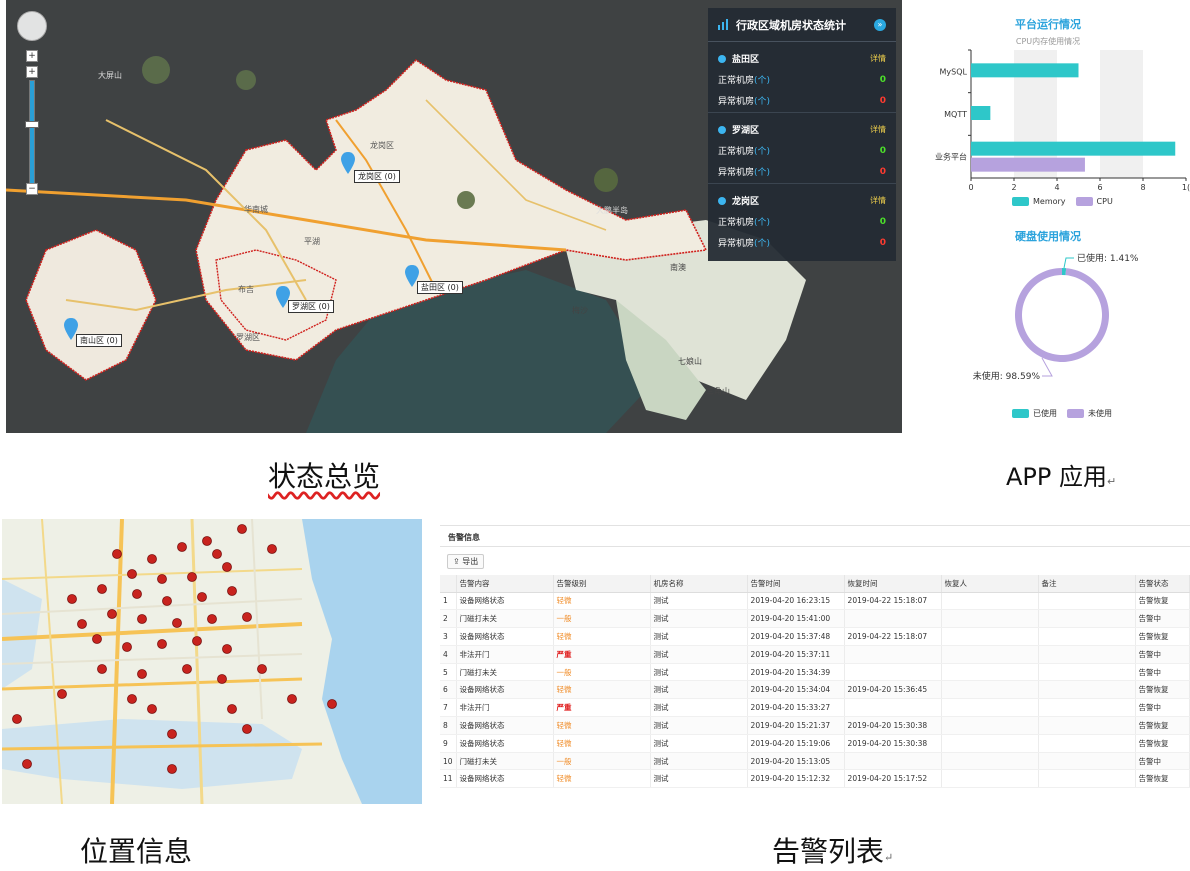 The image size is (1190, 871). Describe the element at coordinates (1057, 201) in the screenshot. I see `platform-legend: Memory CPU` at that location.